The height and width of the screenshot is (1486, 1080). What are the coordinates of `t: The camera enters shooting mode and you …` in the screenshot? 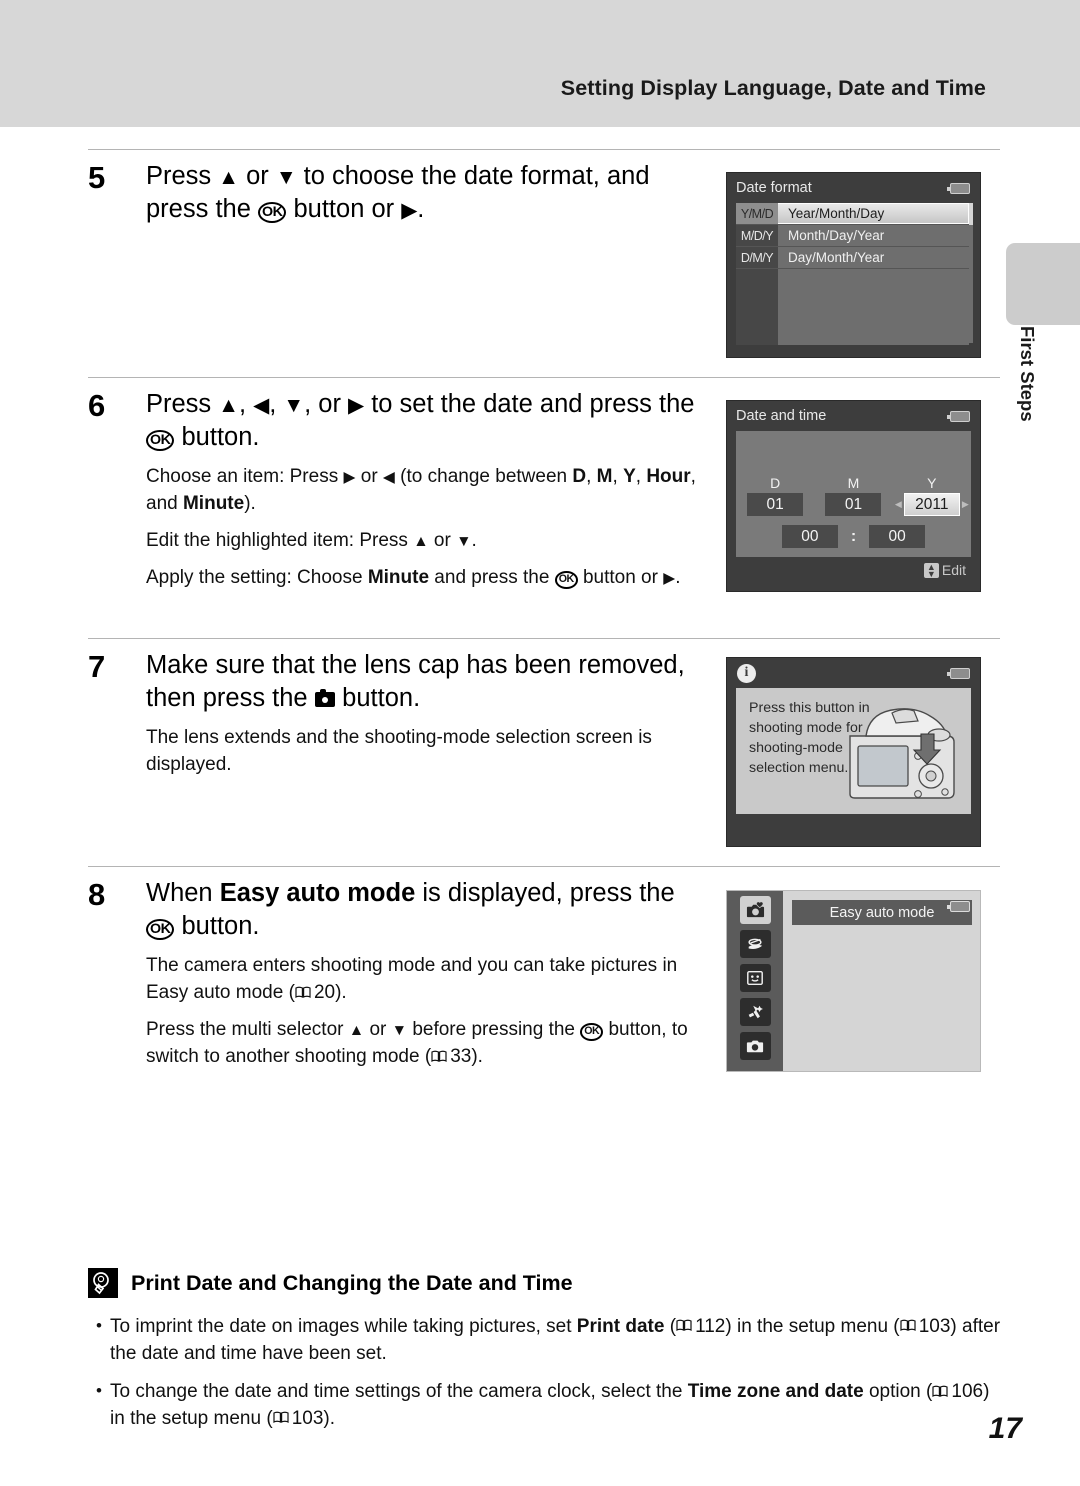 It's located at (412, 979).